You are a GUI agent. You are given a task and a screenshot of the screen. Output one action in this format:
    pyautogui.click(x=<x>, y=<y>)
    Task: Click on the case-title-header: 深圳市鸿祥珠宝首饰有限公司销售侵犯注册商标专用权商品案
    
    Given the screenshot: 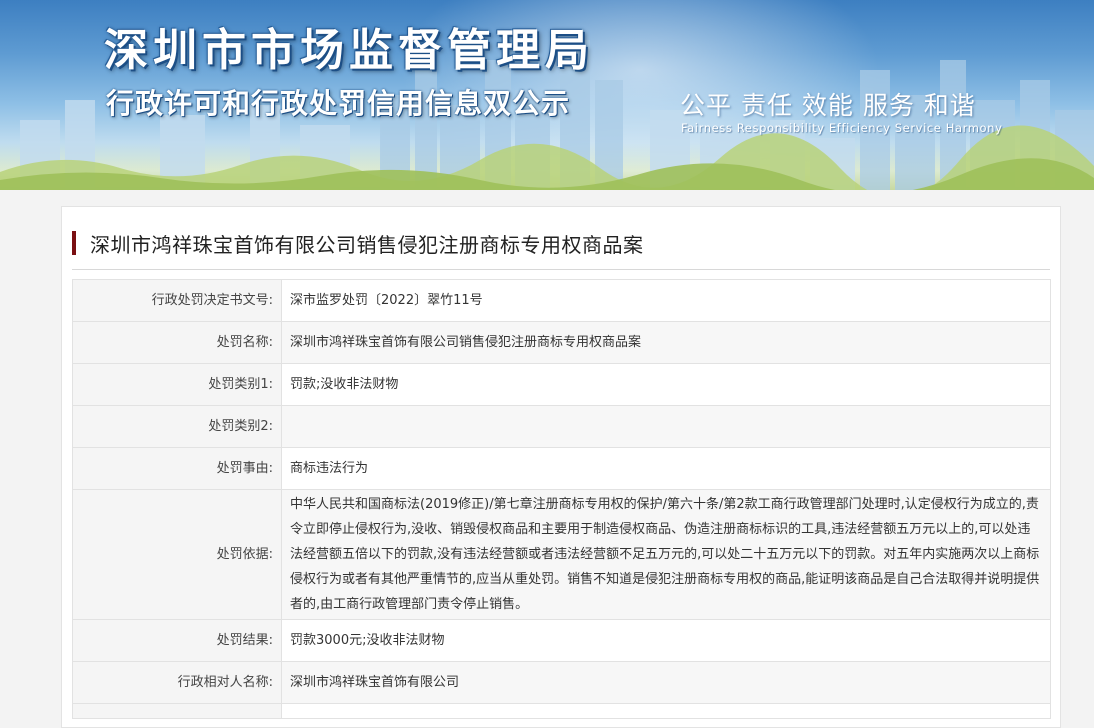 What is the action you would take?
    pyautogui.click(x=561, y=249)
    